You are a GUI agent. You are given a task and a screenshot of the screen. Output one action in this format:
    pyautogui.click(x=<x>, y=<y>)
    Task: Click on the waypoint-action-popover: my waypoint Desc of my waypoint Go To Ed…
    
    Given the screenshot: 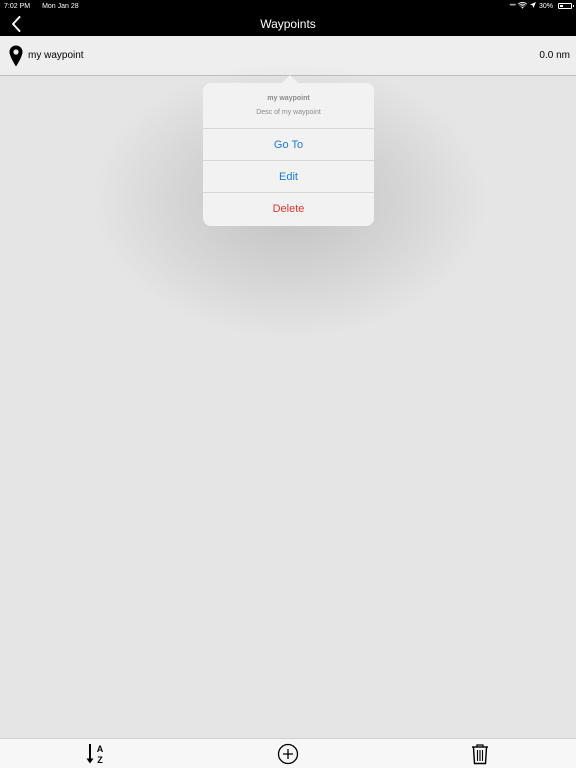 What is the action you would take?
    pyautogui.click(x=288, y=150)
    